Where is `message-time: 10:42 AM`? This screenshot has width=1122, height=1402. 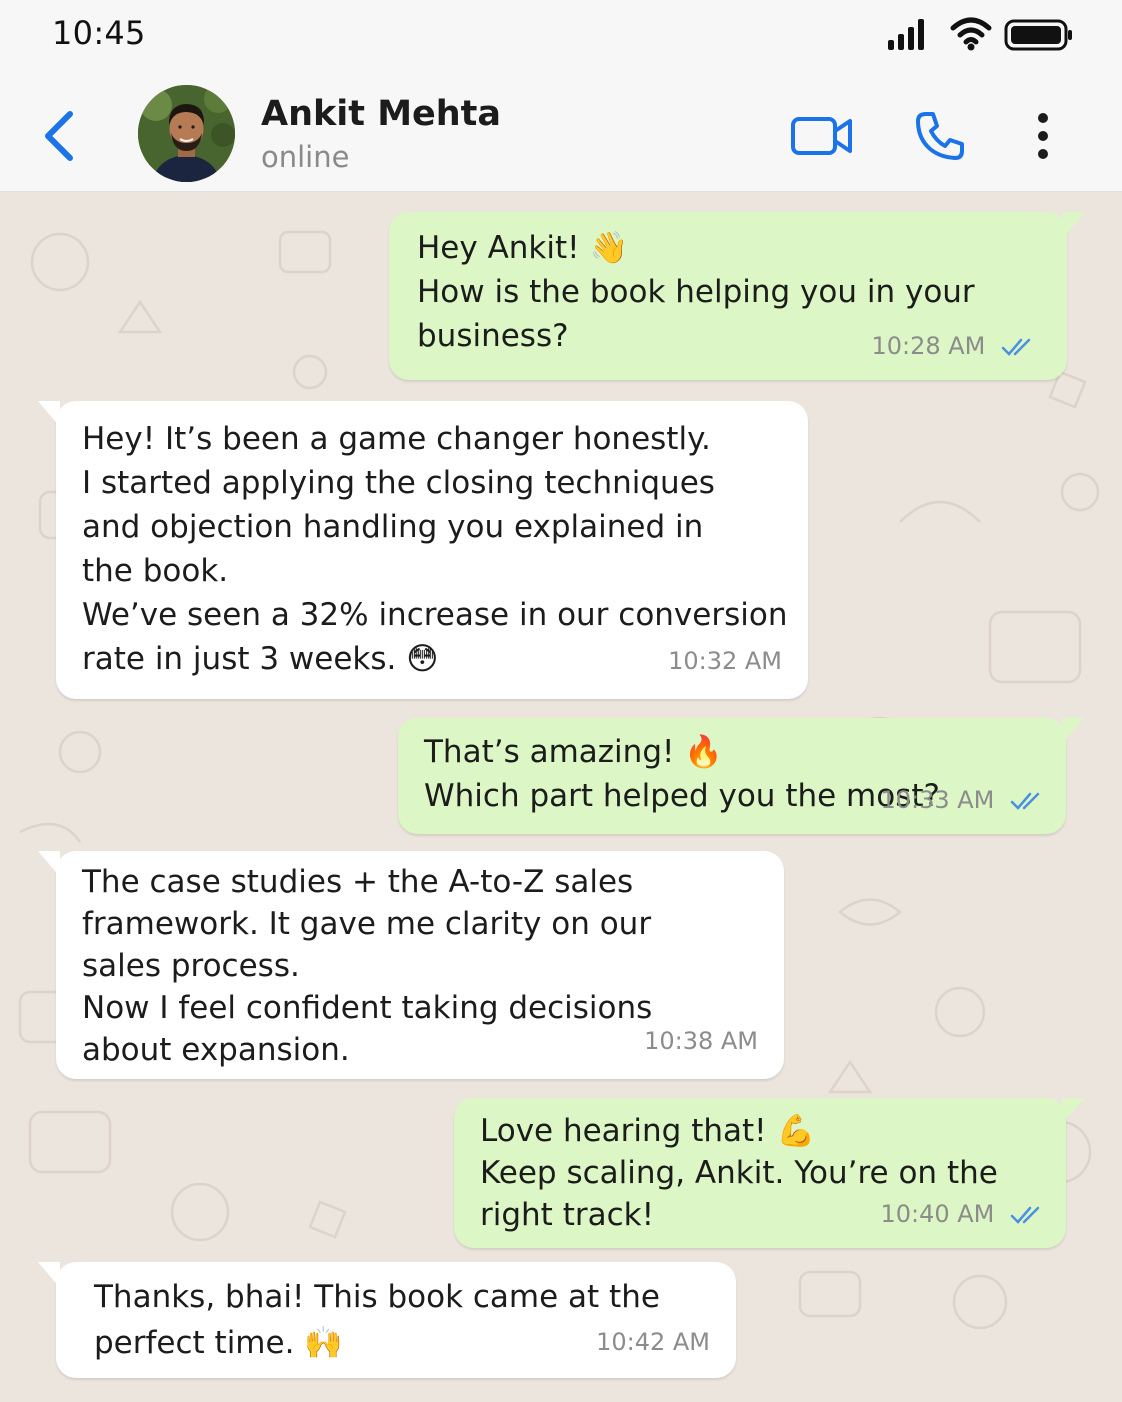
message-time: 10:42 AM is located at coordinates (653, 1342).